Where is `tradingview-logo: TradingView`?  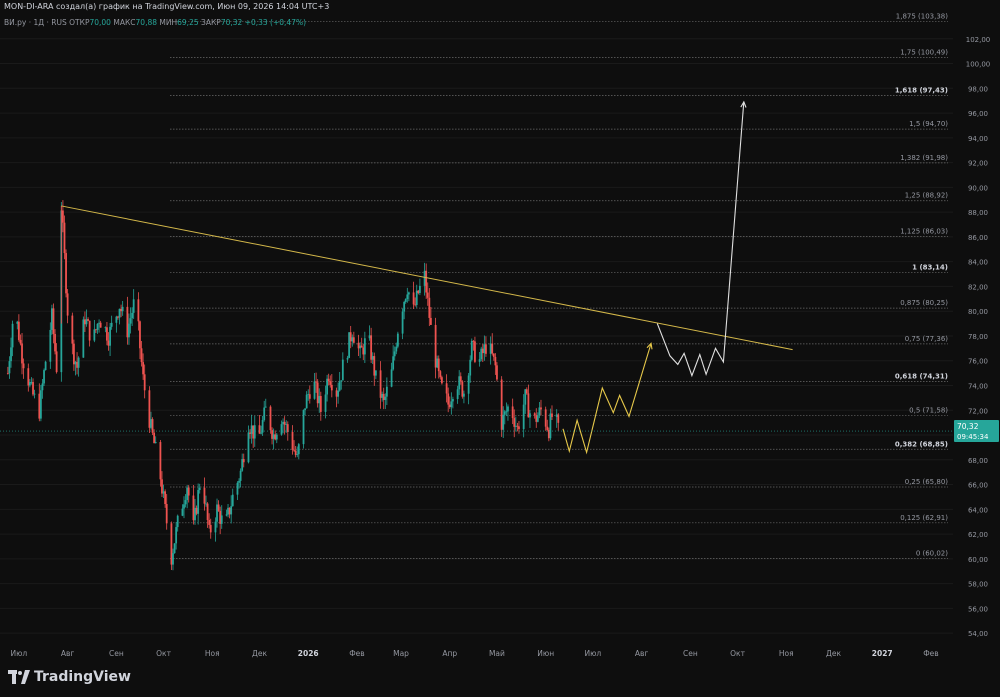 tradingview-logo: TradingView is located at coordinates (69, 677).